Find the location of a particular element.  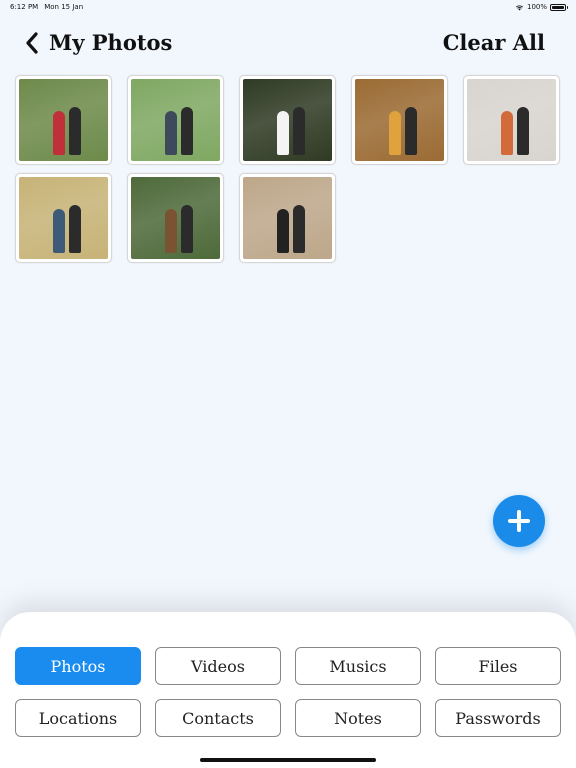

tab-notes: Notes is located at coordinates (358, 718).